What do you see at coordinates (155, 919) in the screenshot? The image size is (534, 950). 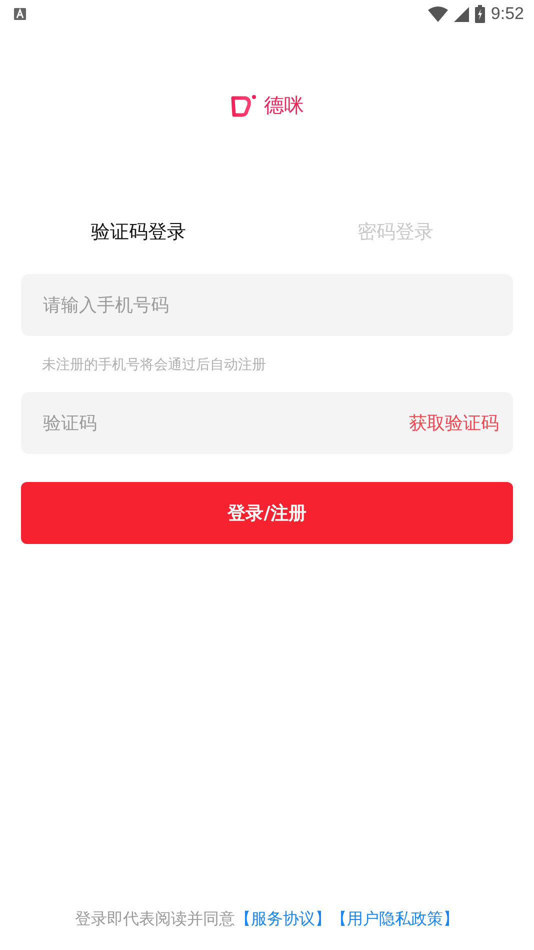 I see `agreement-text: 登录即代表阅读并同意` at bounding box center [155, 919].